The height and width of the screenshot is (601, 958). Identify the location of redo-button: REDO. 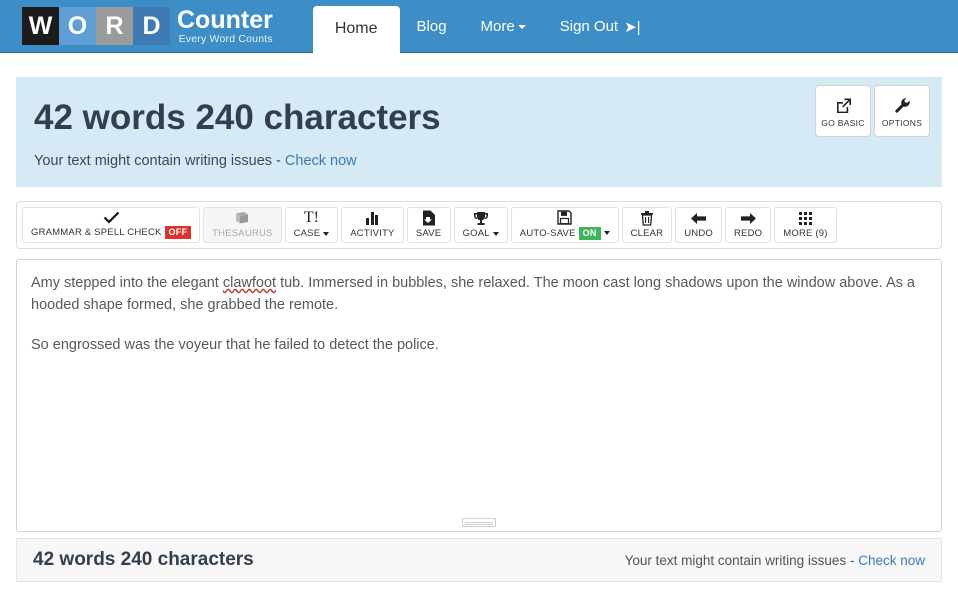
(748, 225).